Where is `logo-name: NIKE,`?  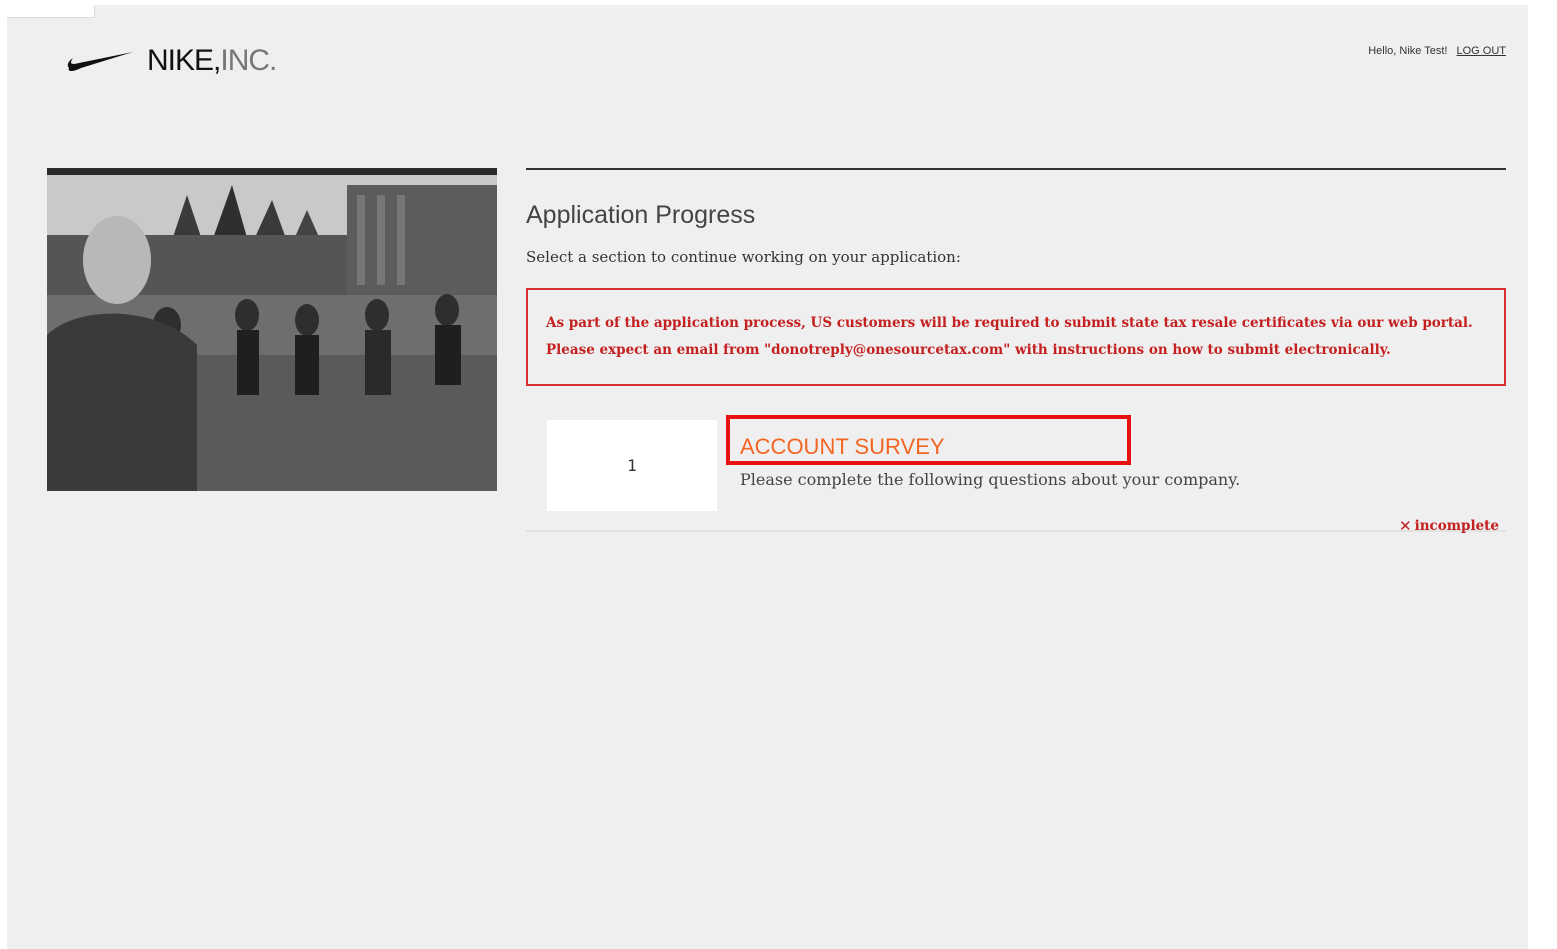
logo-name: NIKE, is located at coordinates (184, 60).